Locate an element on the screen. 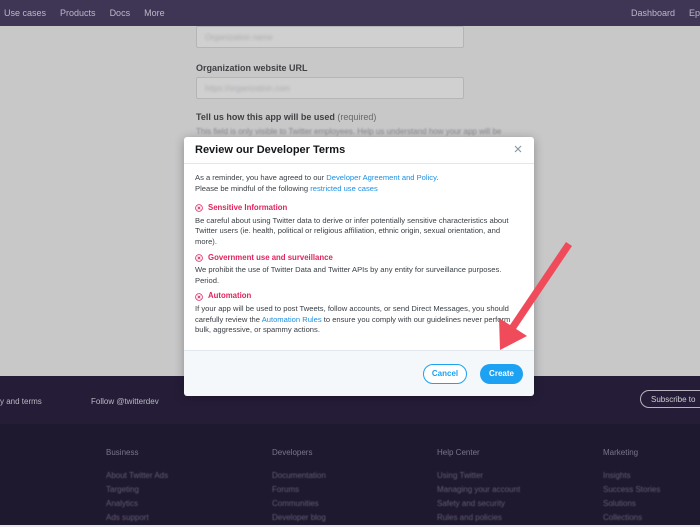 The width and height of the screenshot is (700, 527). restricted-use-cases-link: restricted use cases is located at coordinates (344, 188).